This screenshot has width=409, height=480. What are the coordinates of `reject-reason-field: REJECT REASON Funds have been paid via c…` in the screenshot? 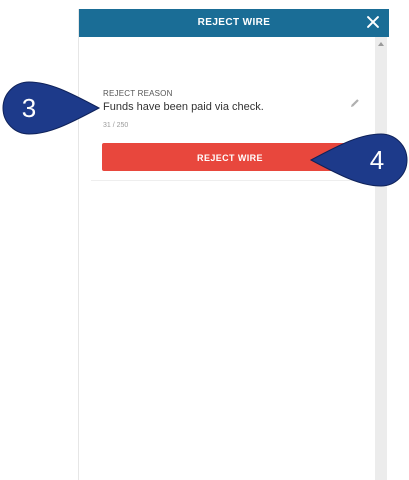 It's located at (231, 112).